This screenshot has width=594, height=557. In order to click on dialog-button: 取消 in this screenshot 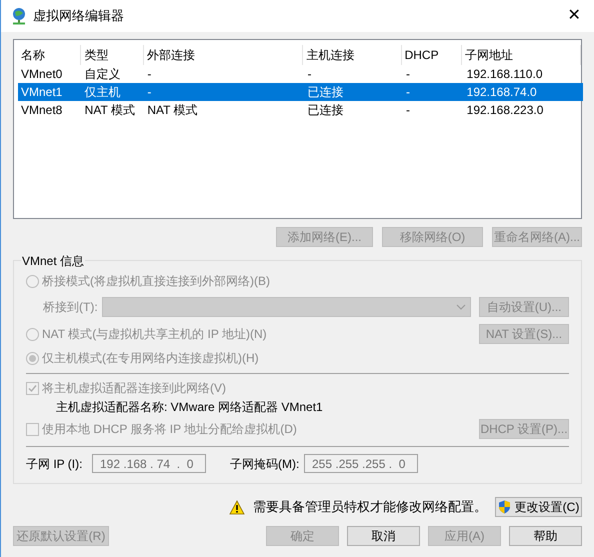, I will do `click(383, 536)`.